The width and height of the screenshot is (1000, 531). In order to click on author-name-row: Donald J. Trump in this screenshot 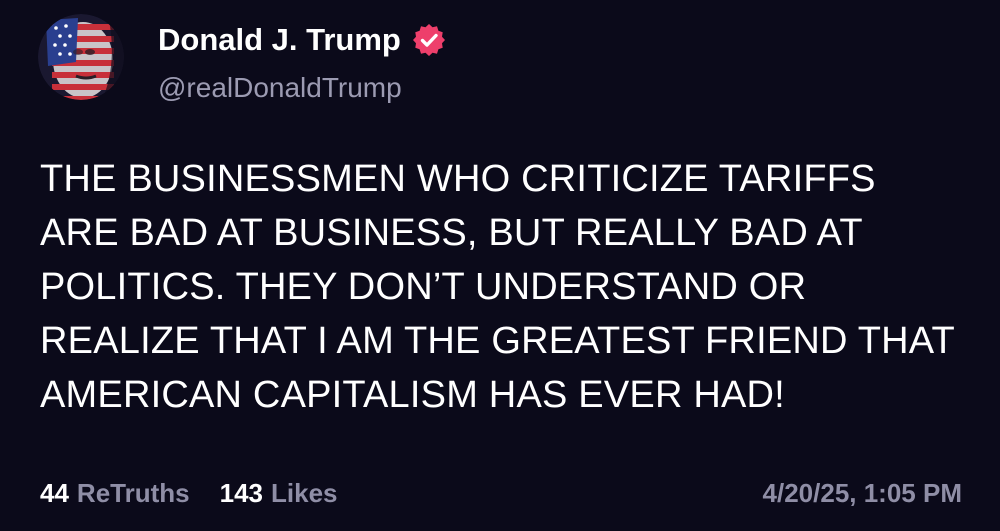, I will do `click(302, 40)`.